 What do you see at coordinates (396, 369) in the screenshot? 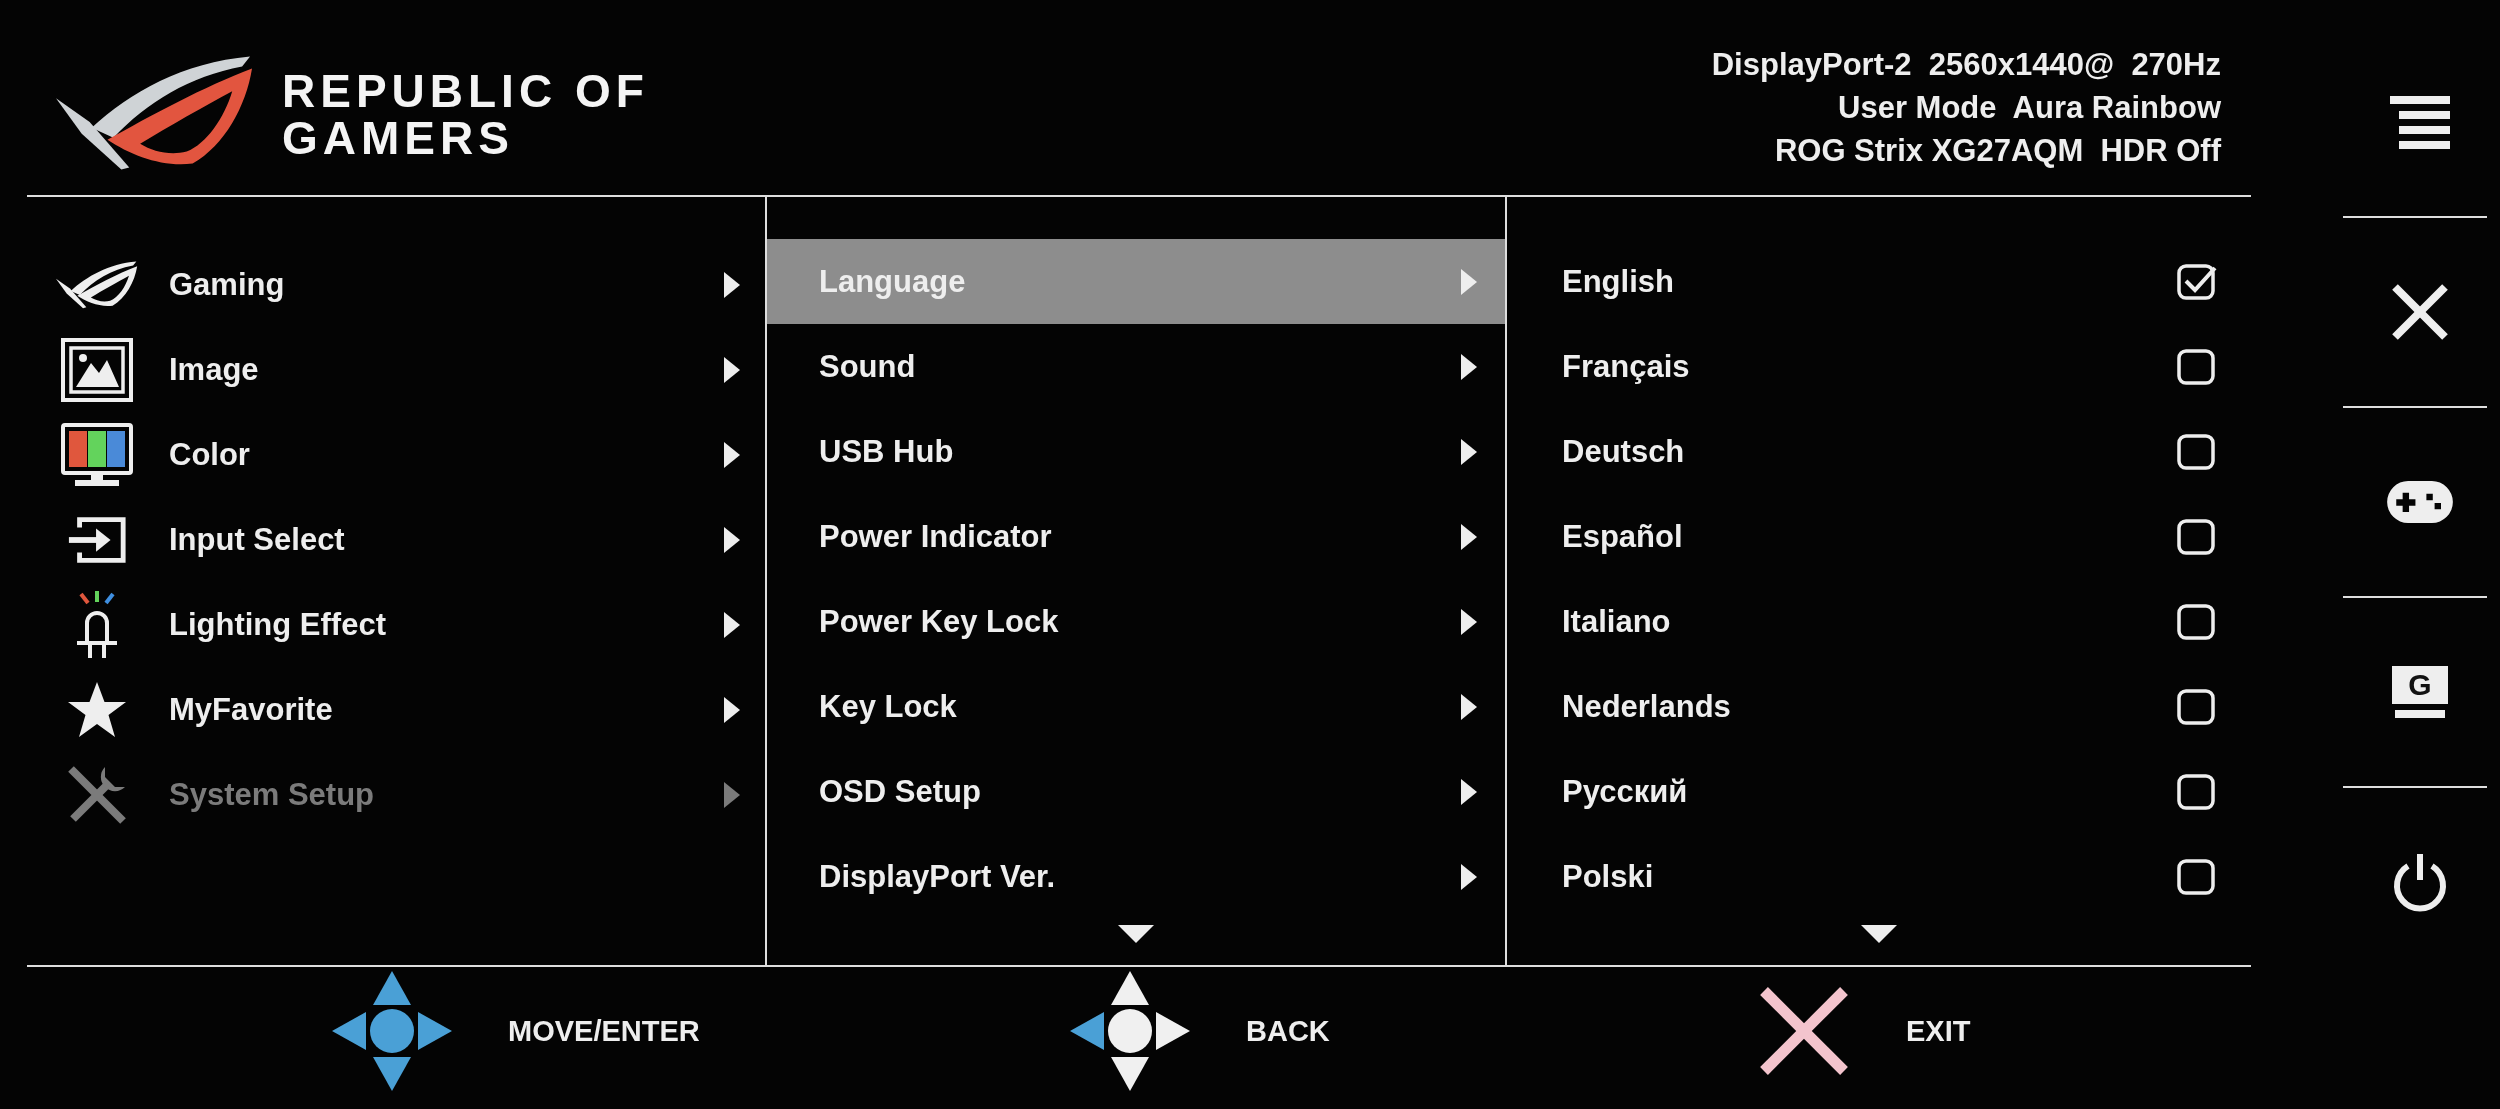
I see `menu-item: Image` at bounding box center [396, 369].